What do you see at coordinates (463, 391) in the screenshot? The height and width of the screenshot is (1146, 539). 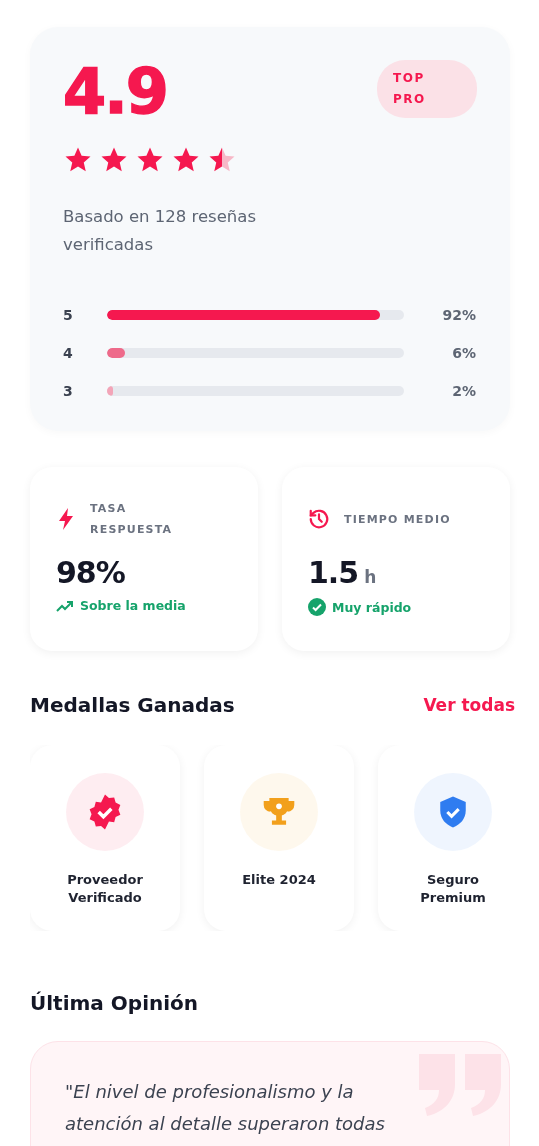 I see `rating-percent: 2%` at bounding box center [463, 391].